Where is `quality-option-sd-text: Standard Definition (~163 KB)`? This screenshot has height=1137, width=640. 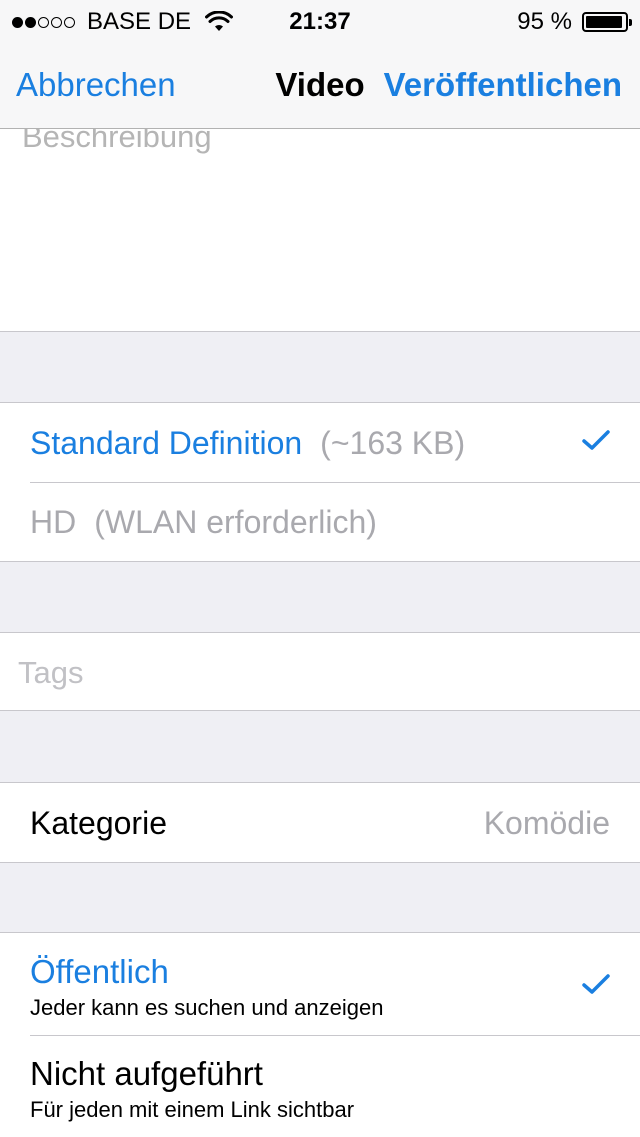
quality-option-sd-text: Standard Definition (~163 KB) is located at coordinates (247, 443).